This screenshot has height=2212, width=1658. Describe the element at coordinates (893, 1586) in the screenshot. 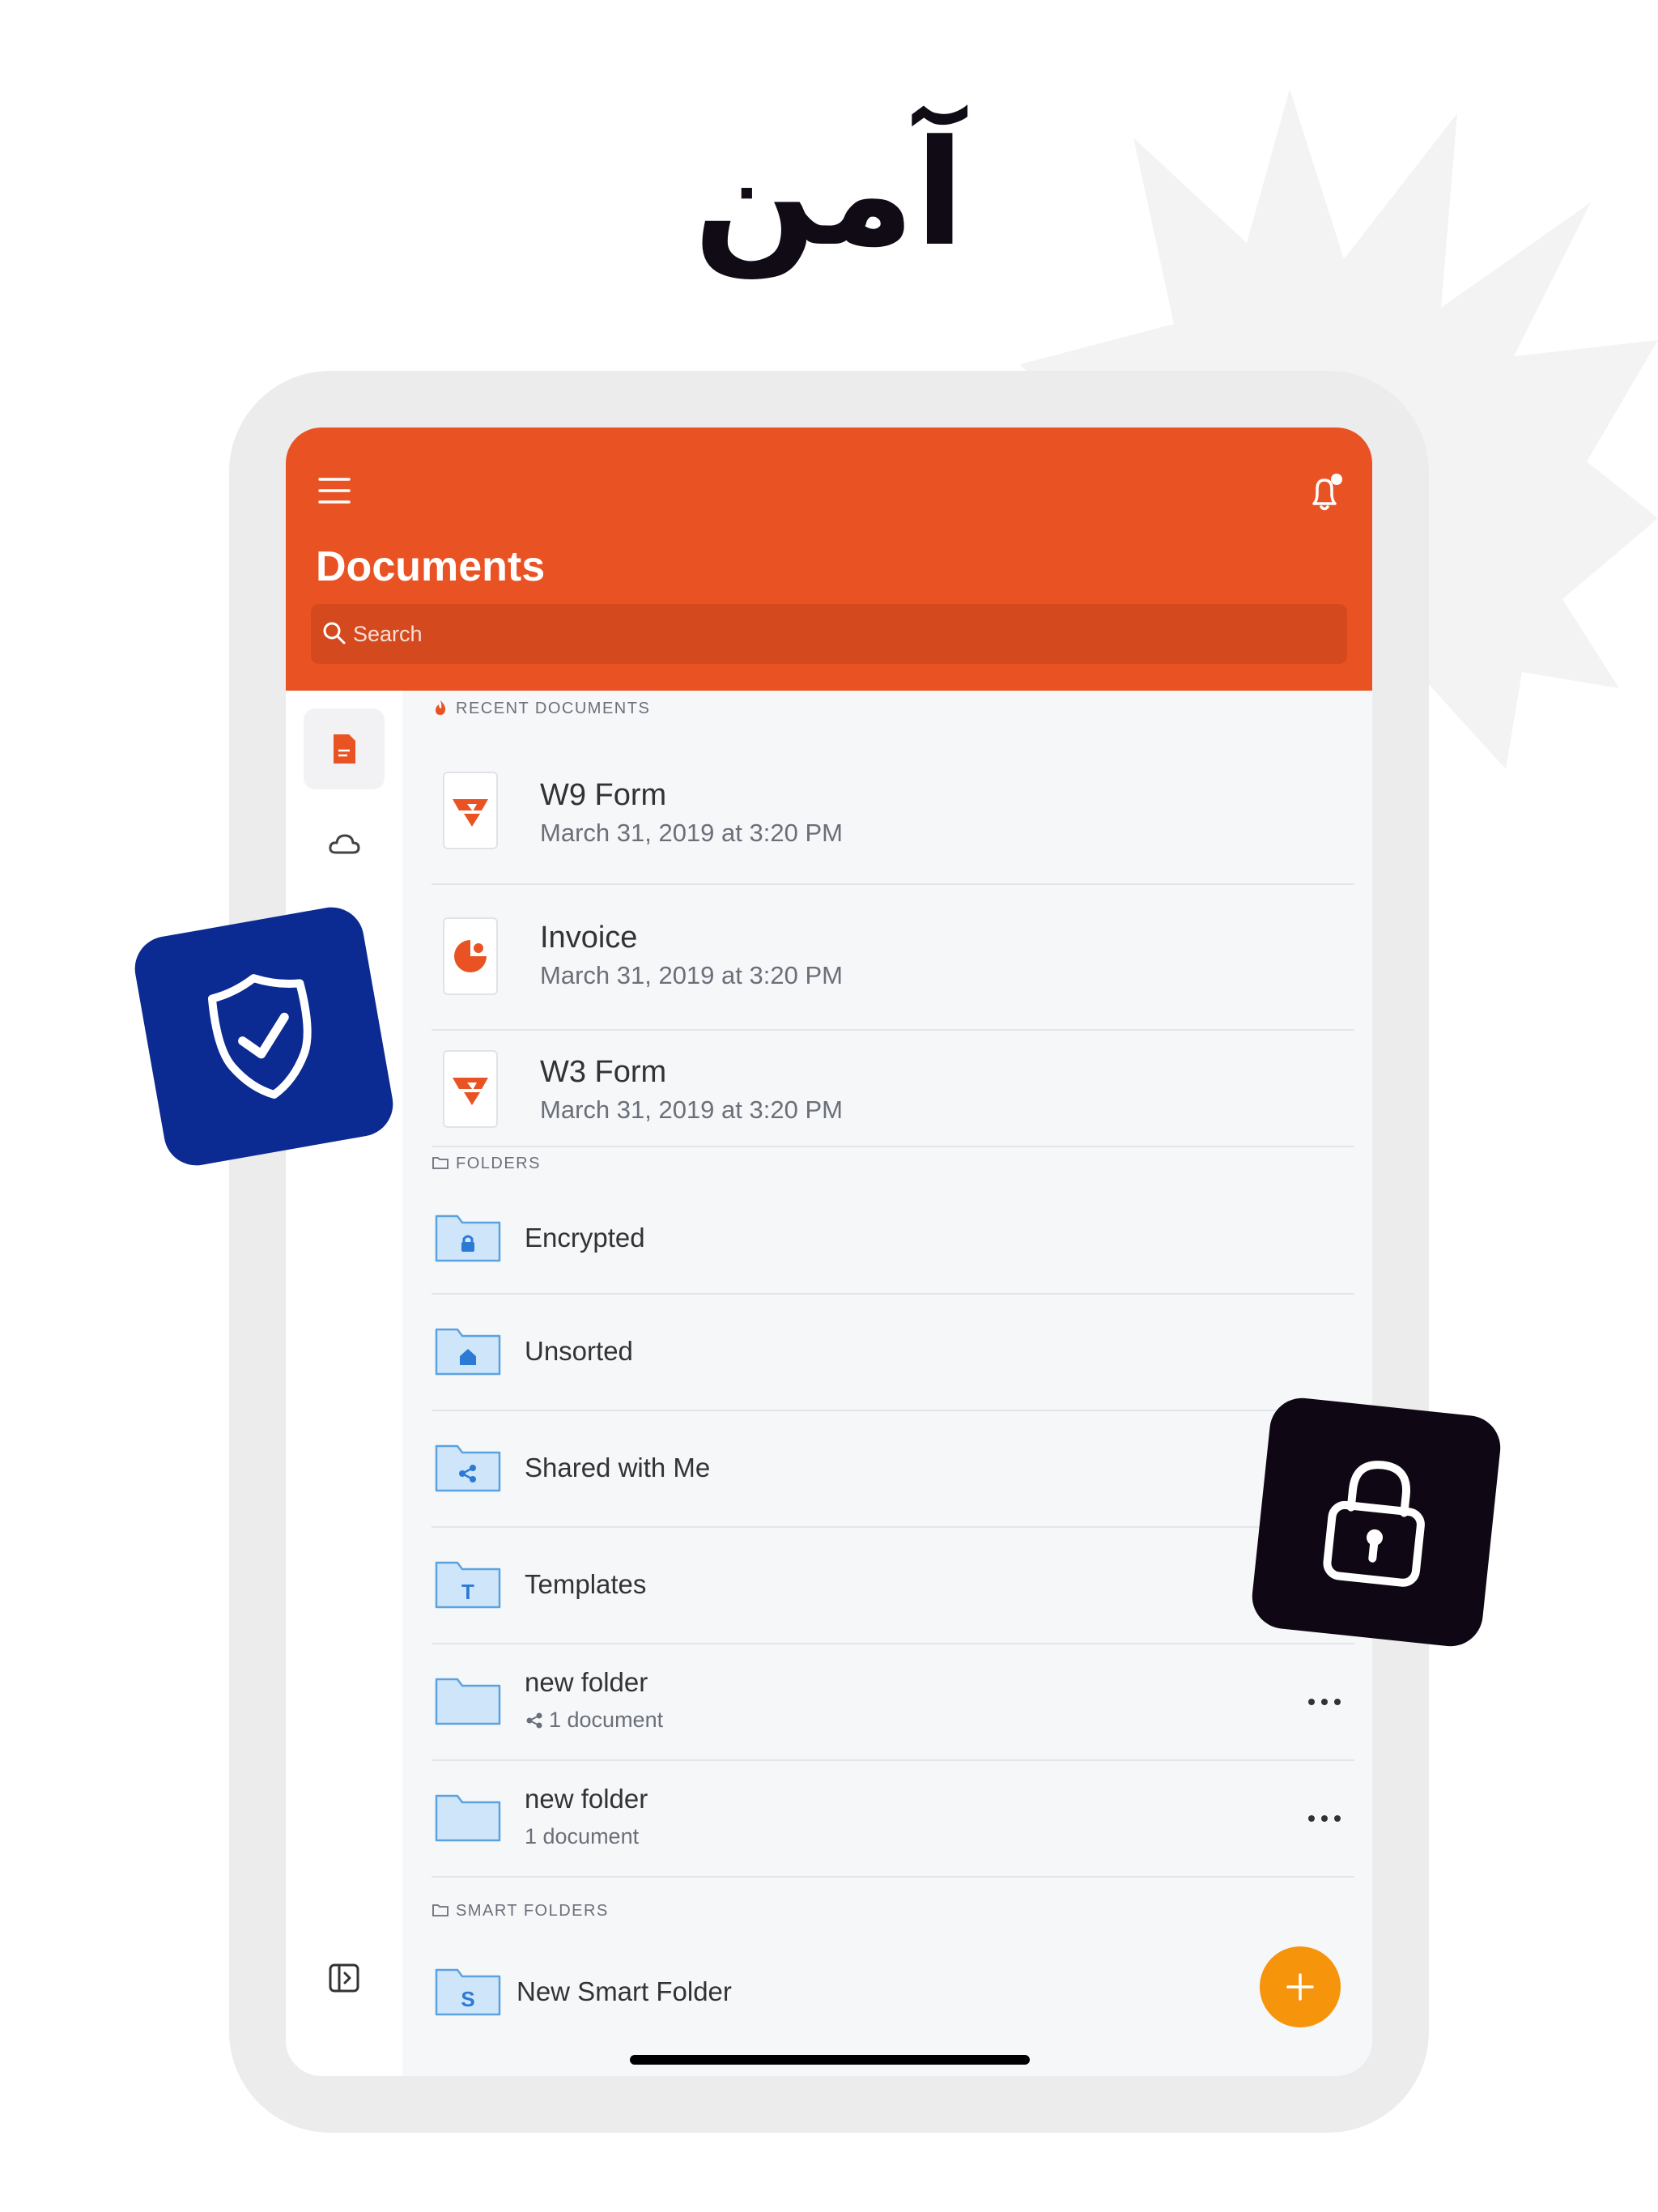

I see `folder-row-templates: T Templates` at that location.